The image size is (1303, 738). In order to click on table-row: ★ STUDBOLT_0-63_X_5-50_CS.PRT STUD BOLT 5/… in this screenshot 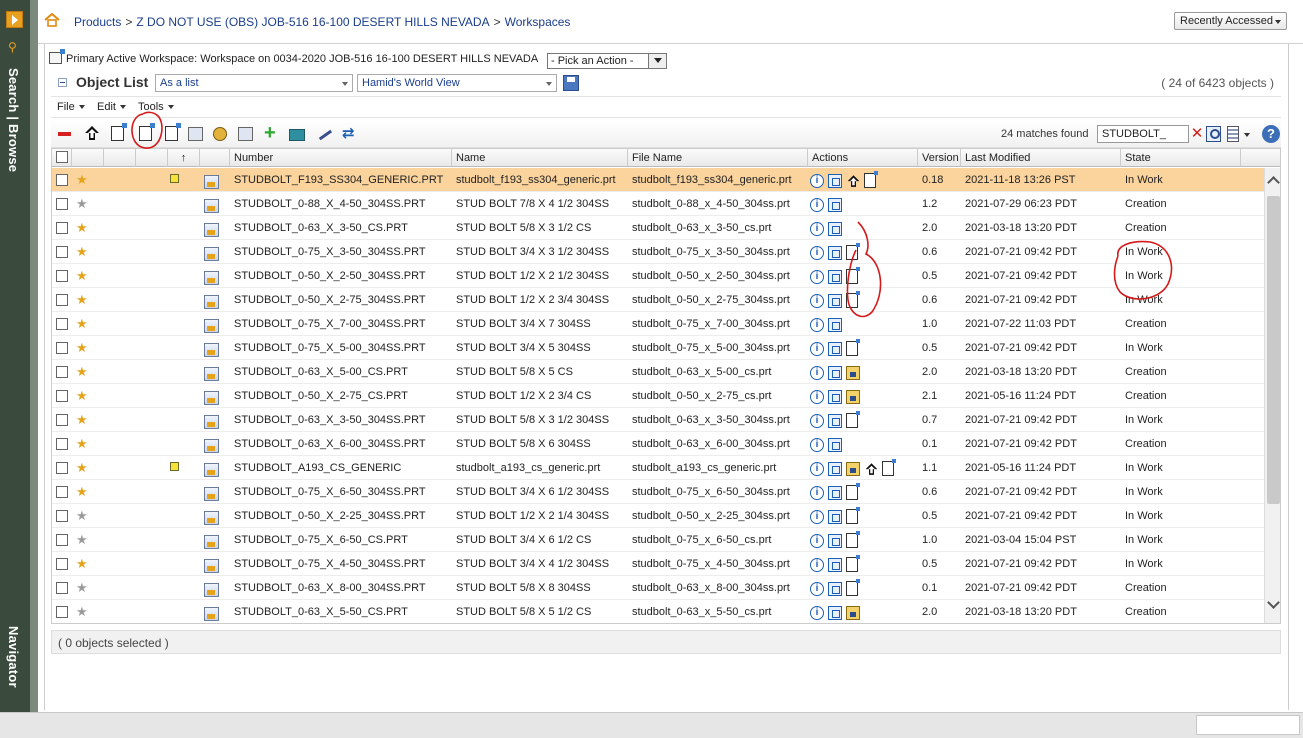, I will do `click(658, 611)`.